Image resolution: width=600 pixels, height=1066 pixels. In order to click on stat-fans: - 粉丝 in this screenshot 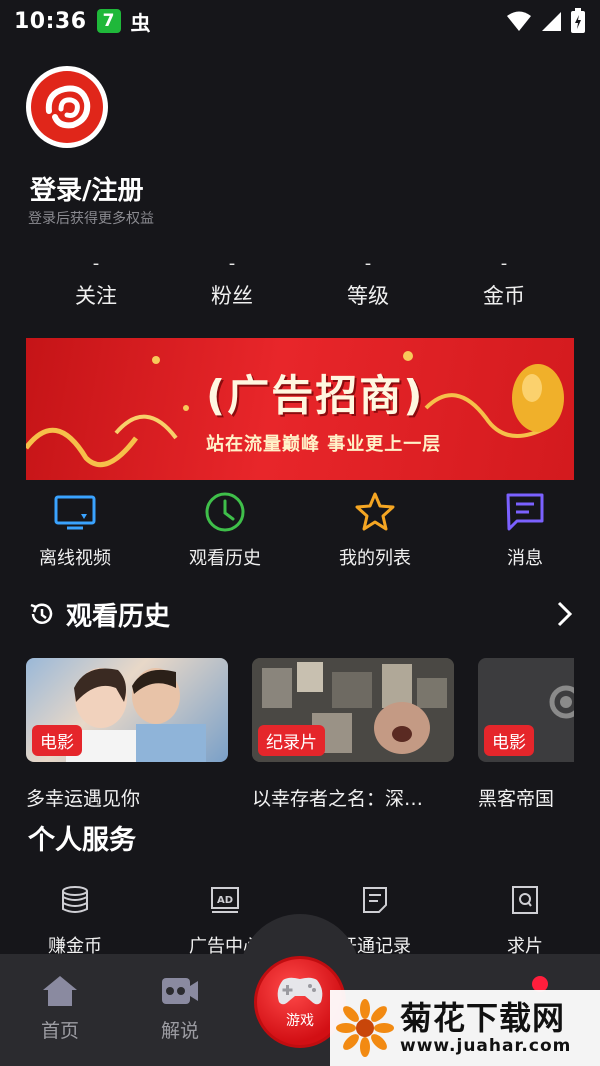, I will do `click(232, 280)`.